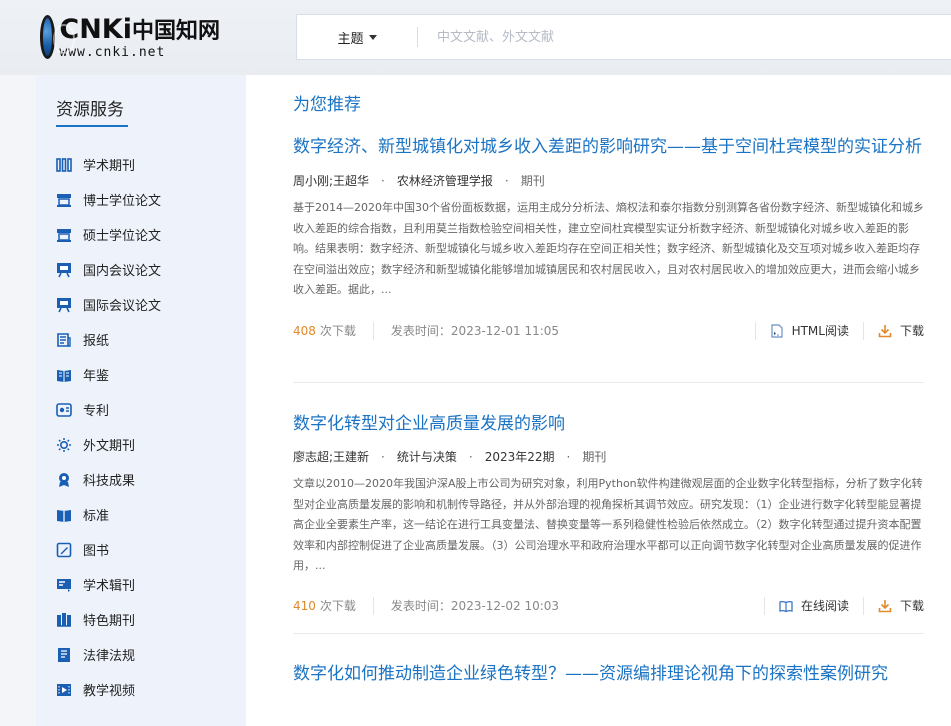 The image size is (951, 726). I want to click on patent-icon, so click(64, 410).